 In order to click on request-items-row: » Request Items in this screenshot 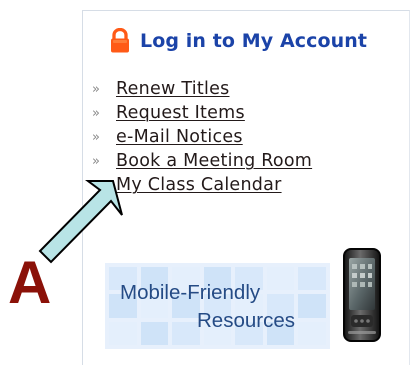, I will do `click(248, 113)`.